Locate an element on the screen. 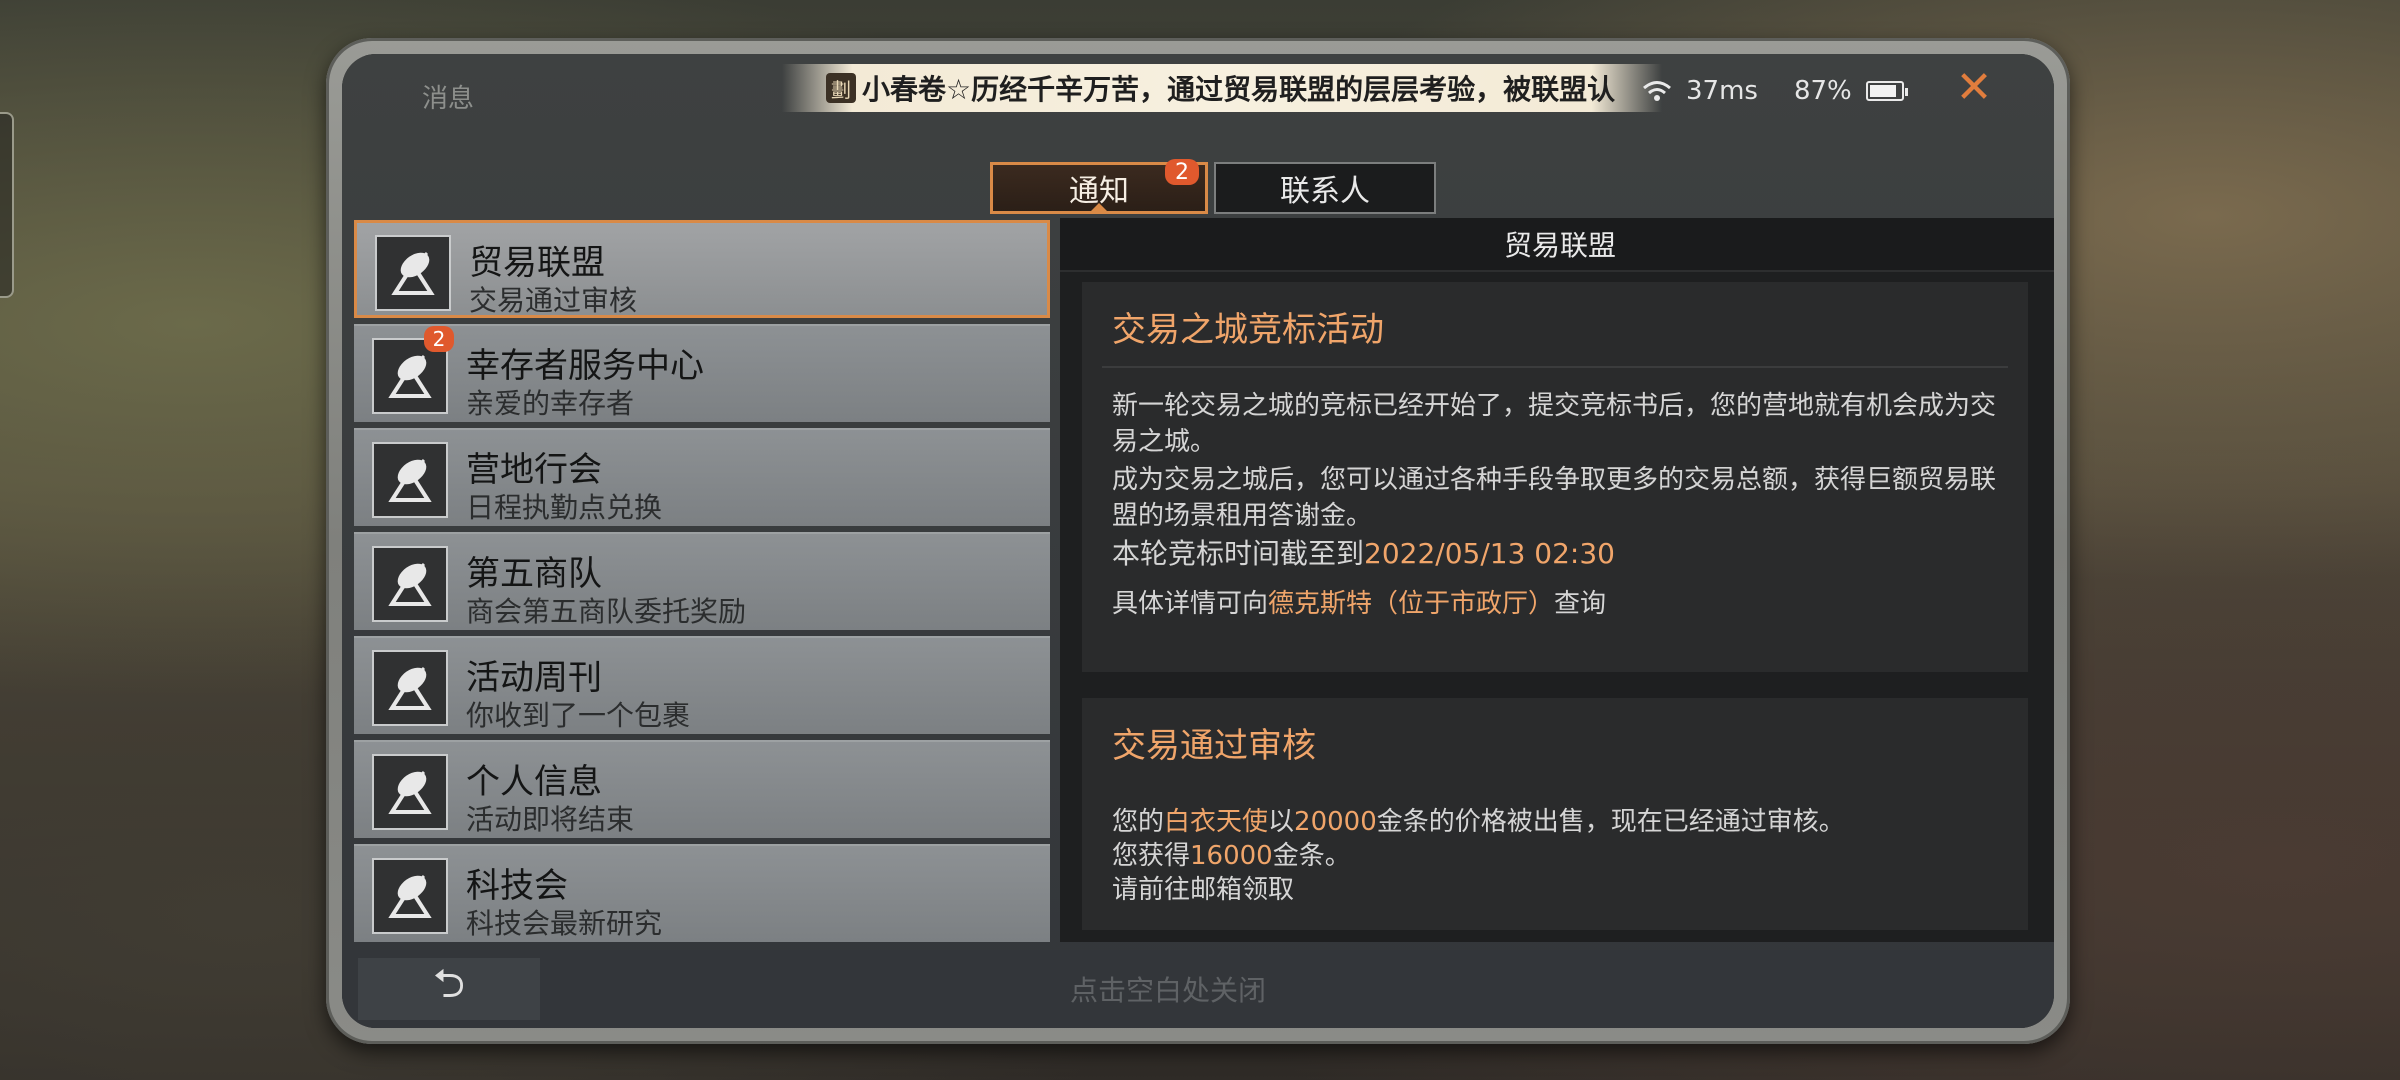  bidding-deadline: 本轮竞标时间截至到2022/05/13 02:30 is located at coordinates (1562, 554).